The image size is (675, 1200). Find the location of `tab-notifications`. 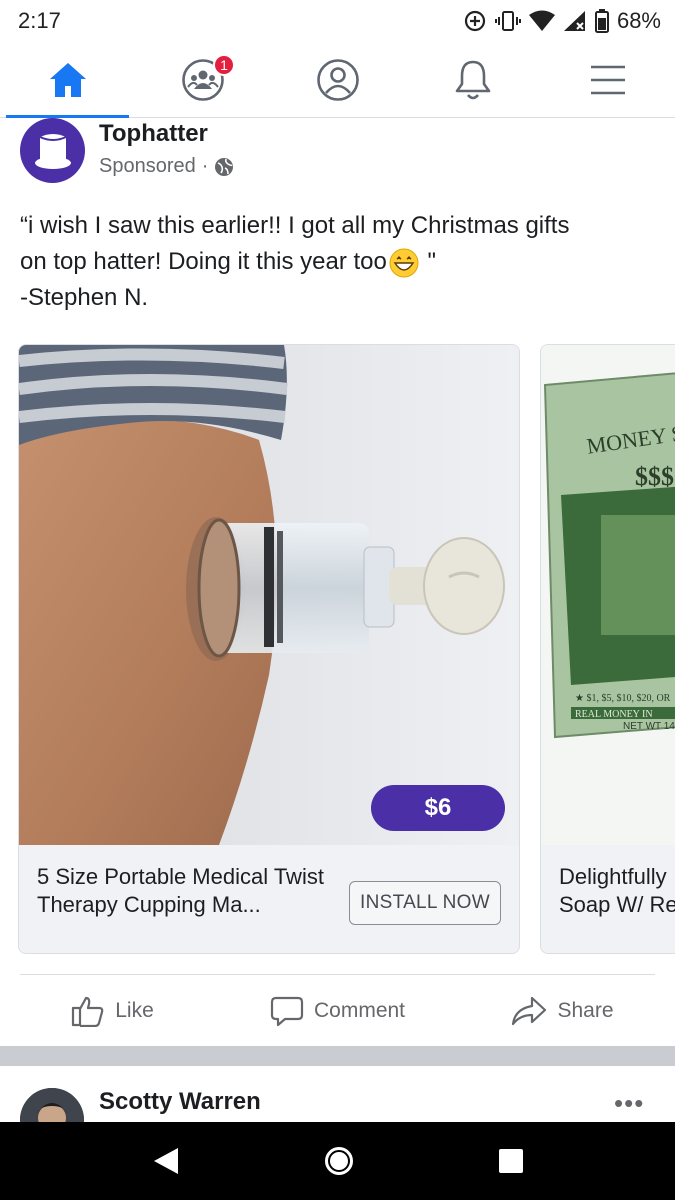

tab-notifications is located at coordinates (472, 79).